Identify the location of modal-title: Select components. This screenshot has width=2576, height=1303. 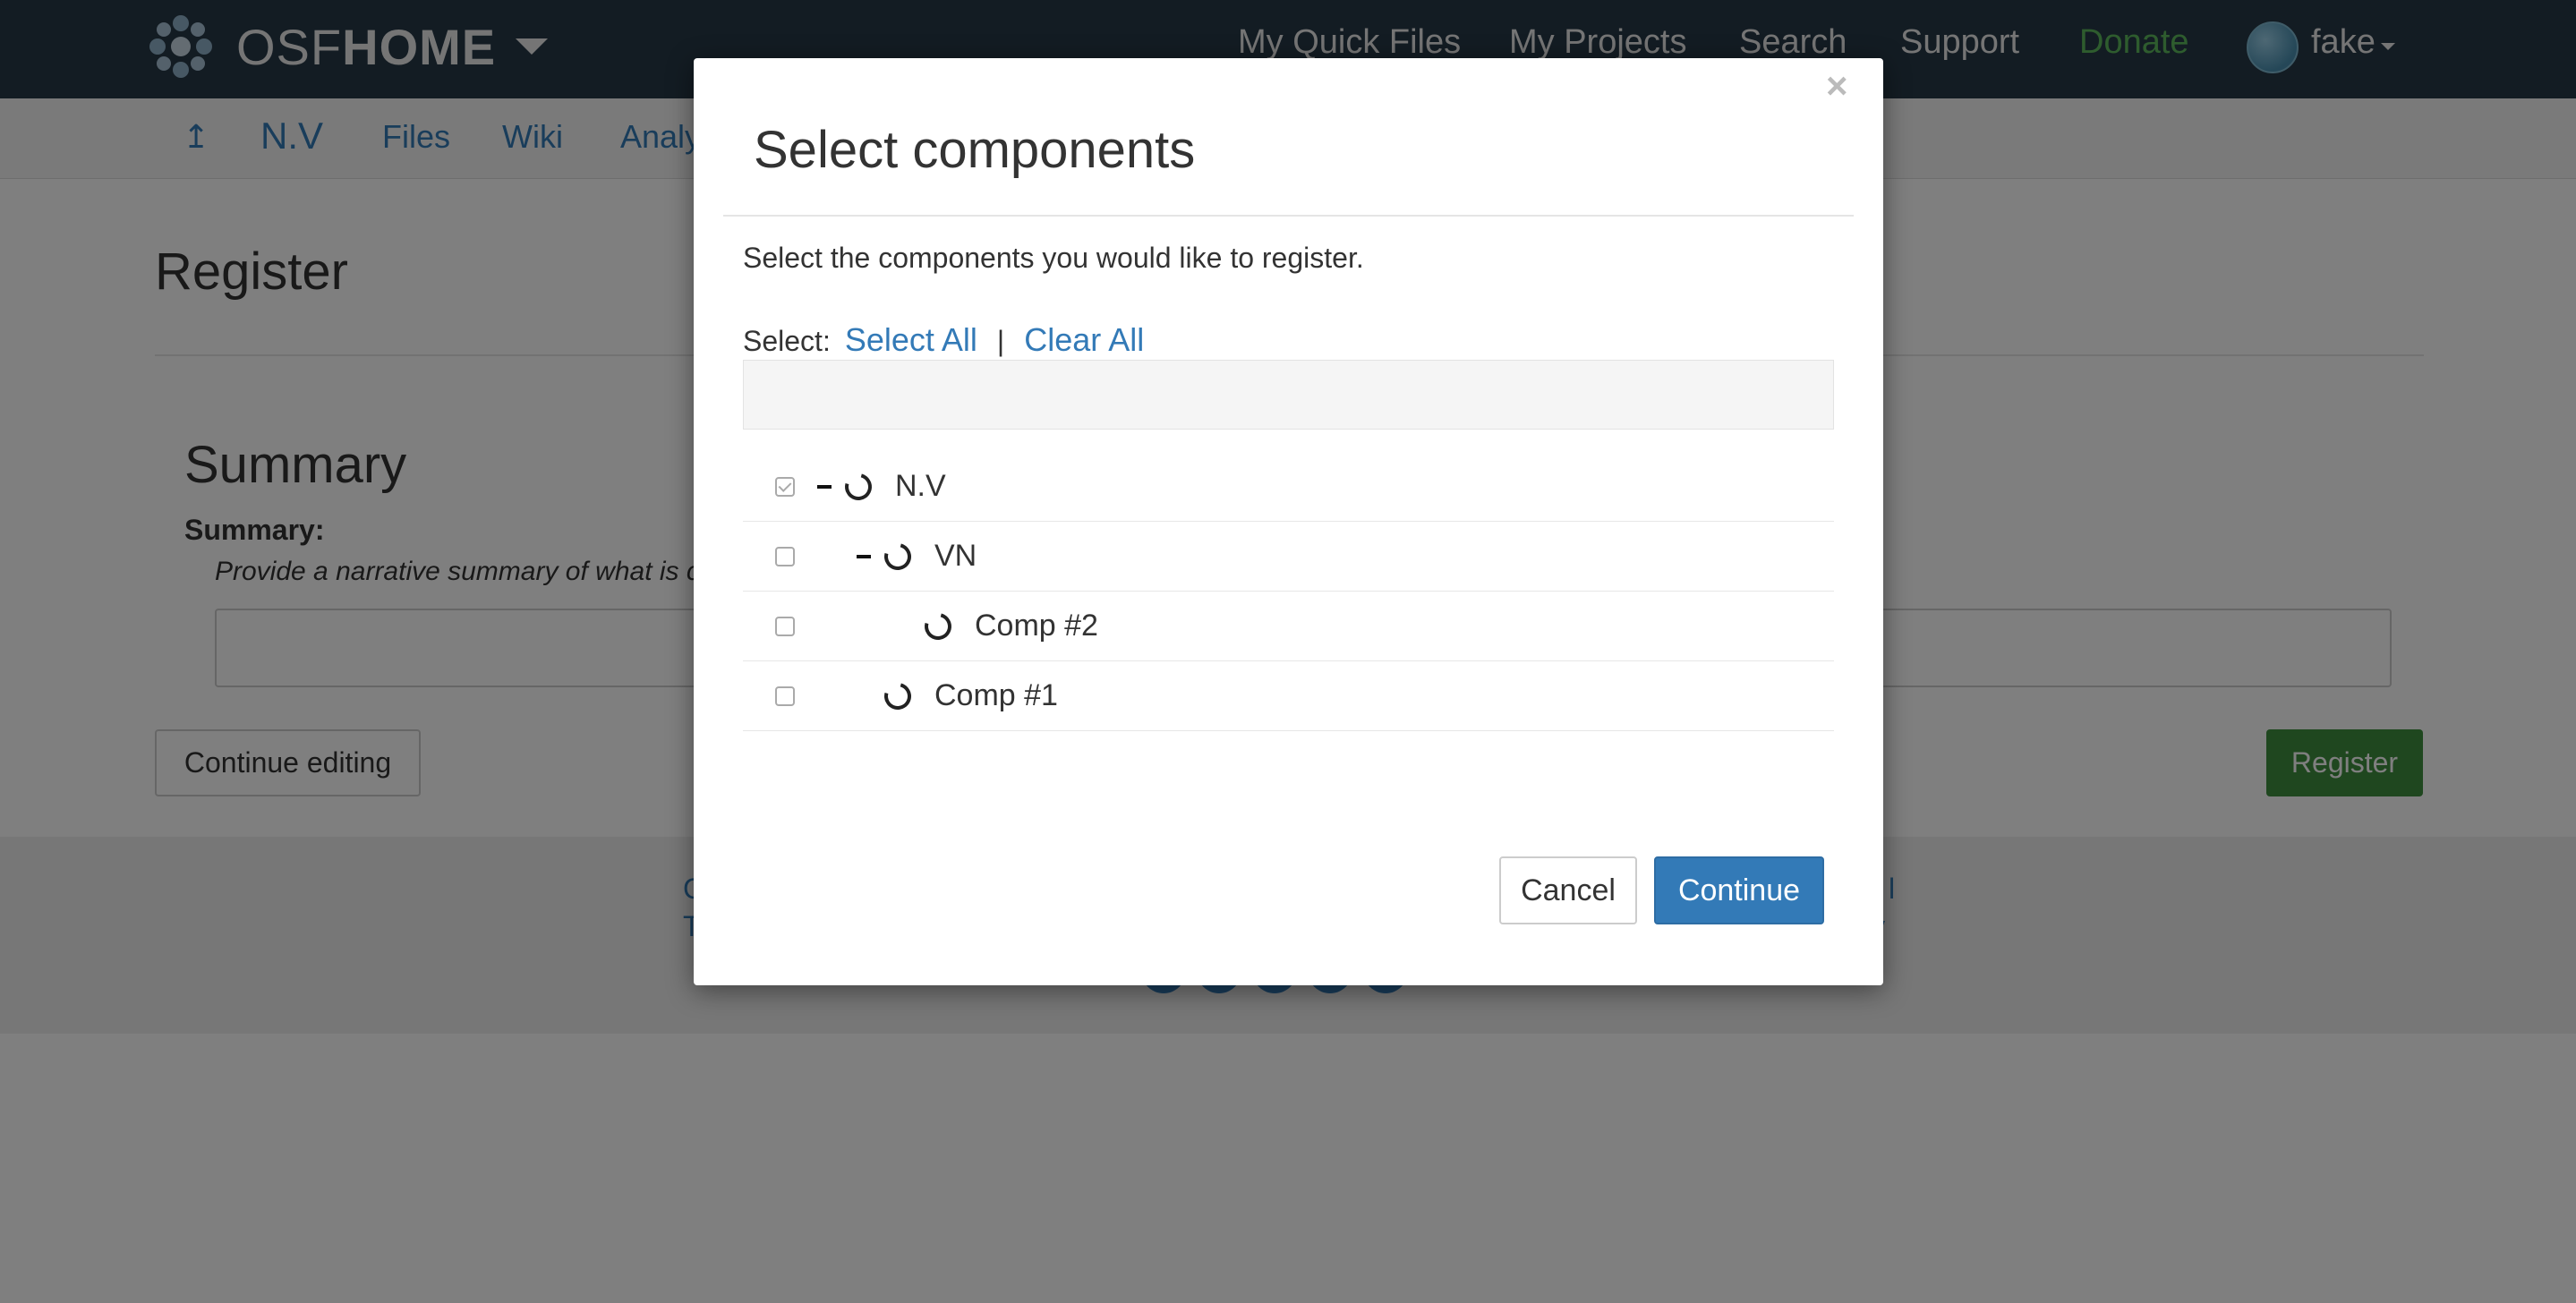
(975, 150).